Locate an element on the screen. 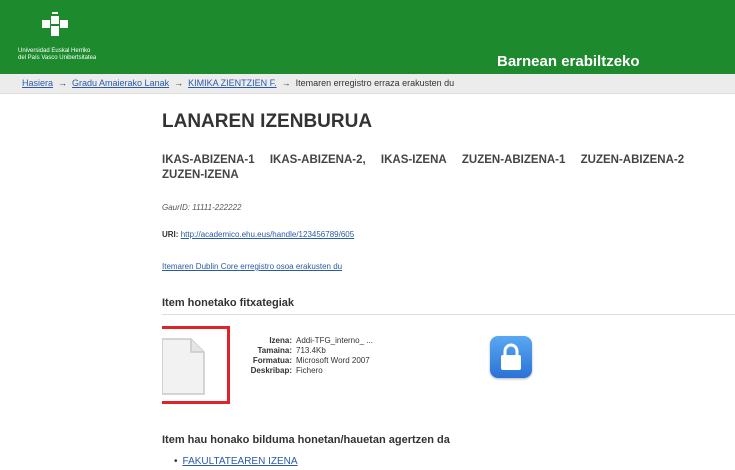 Image resolution: width=735 pixels, height=470 pixels. file-description-label: Deskribap: is located at coordinates (271, 370).